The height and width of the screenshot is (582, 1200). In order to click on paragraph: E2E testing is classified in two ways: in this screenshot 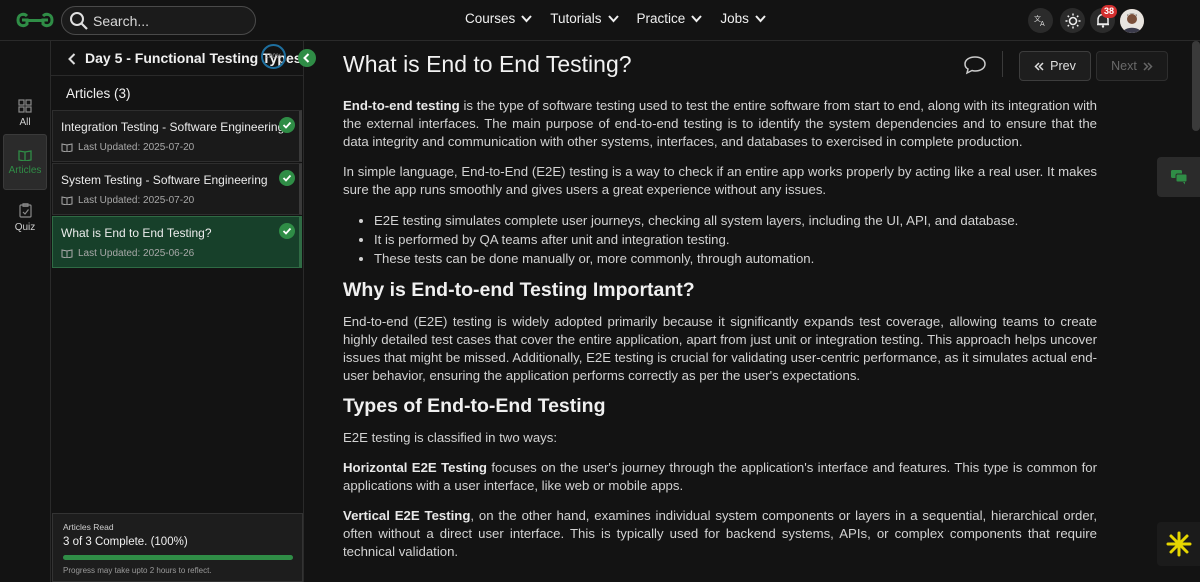, I will do `click(450, 437)`.